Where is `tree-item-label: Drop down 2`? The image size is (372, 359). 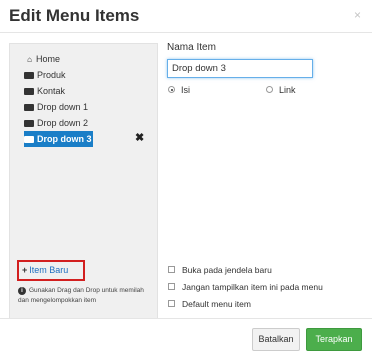
tree-item-label: Drop down 2 is located at coordinates (63, 123).